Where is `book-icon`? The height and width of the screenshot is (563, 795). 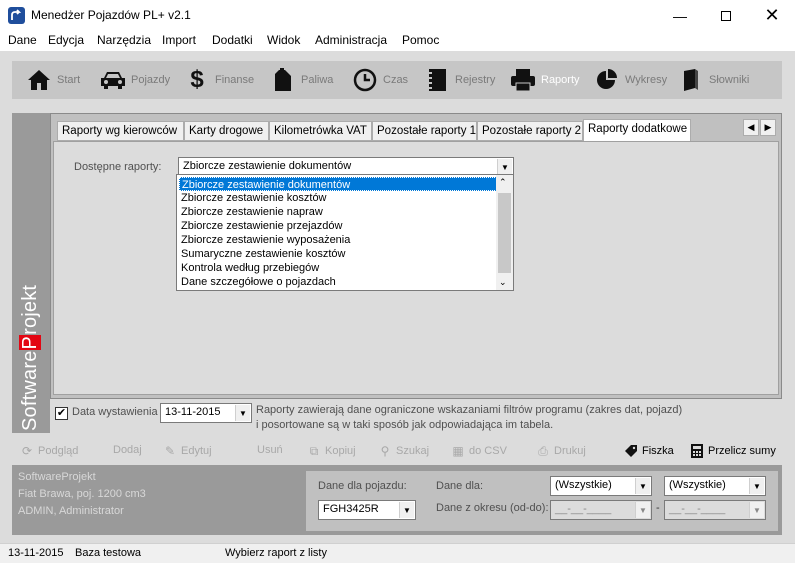 book-icon is located at coordinates (691, 80).